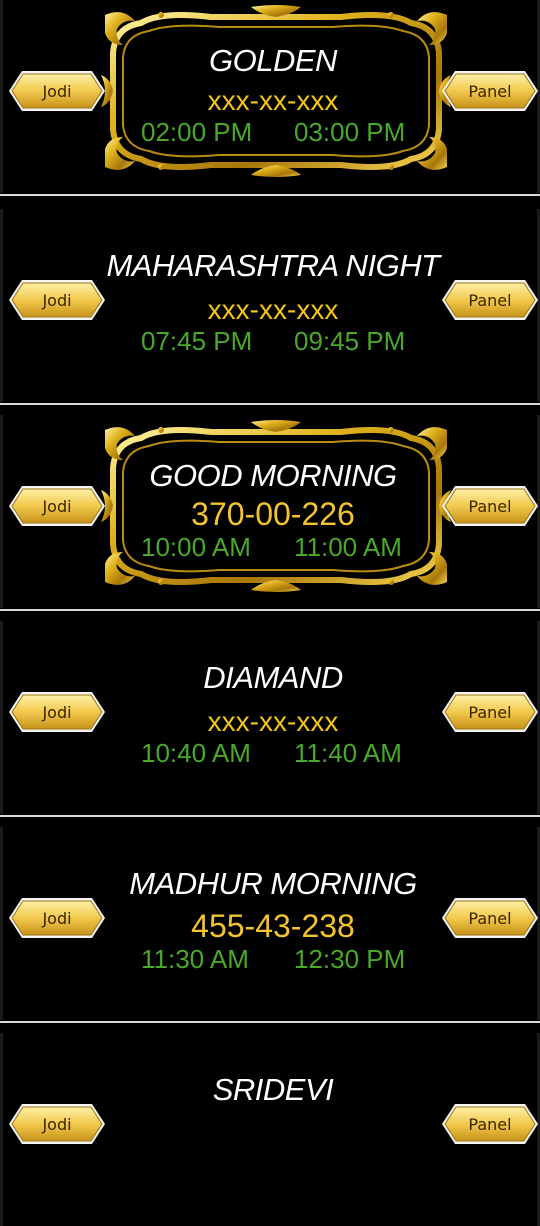  What do you see at coordinates (196, 547) in the screenshot?
I see `open-time: 10:00 AM` at bounding box center [196, 547].